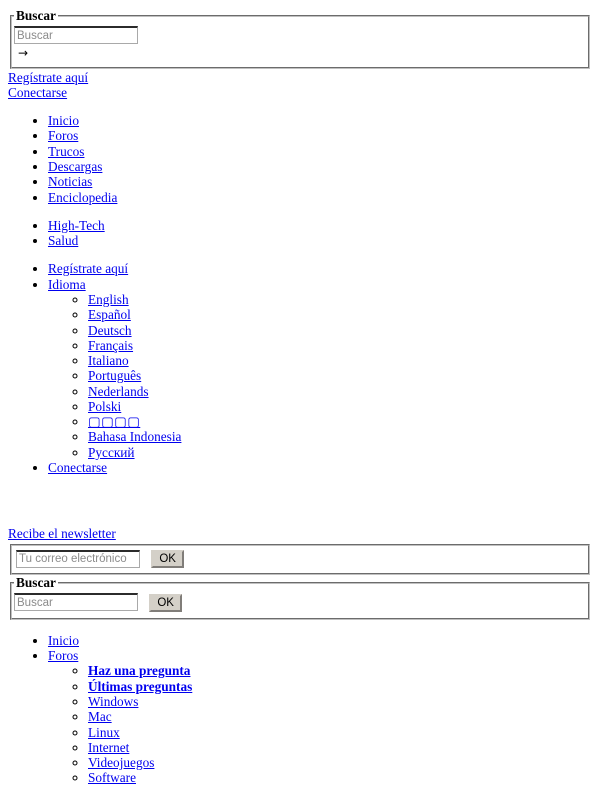 This screenshot has width=600, height=786. I want to click on newsletter-title-row: Recibe el newsletter, so click(300, 533).